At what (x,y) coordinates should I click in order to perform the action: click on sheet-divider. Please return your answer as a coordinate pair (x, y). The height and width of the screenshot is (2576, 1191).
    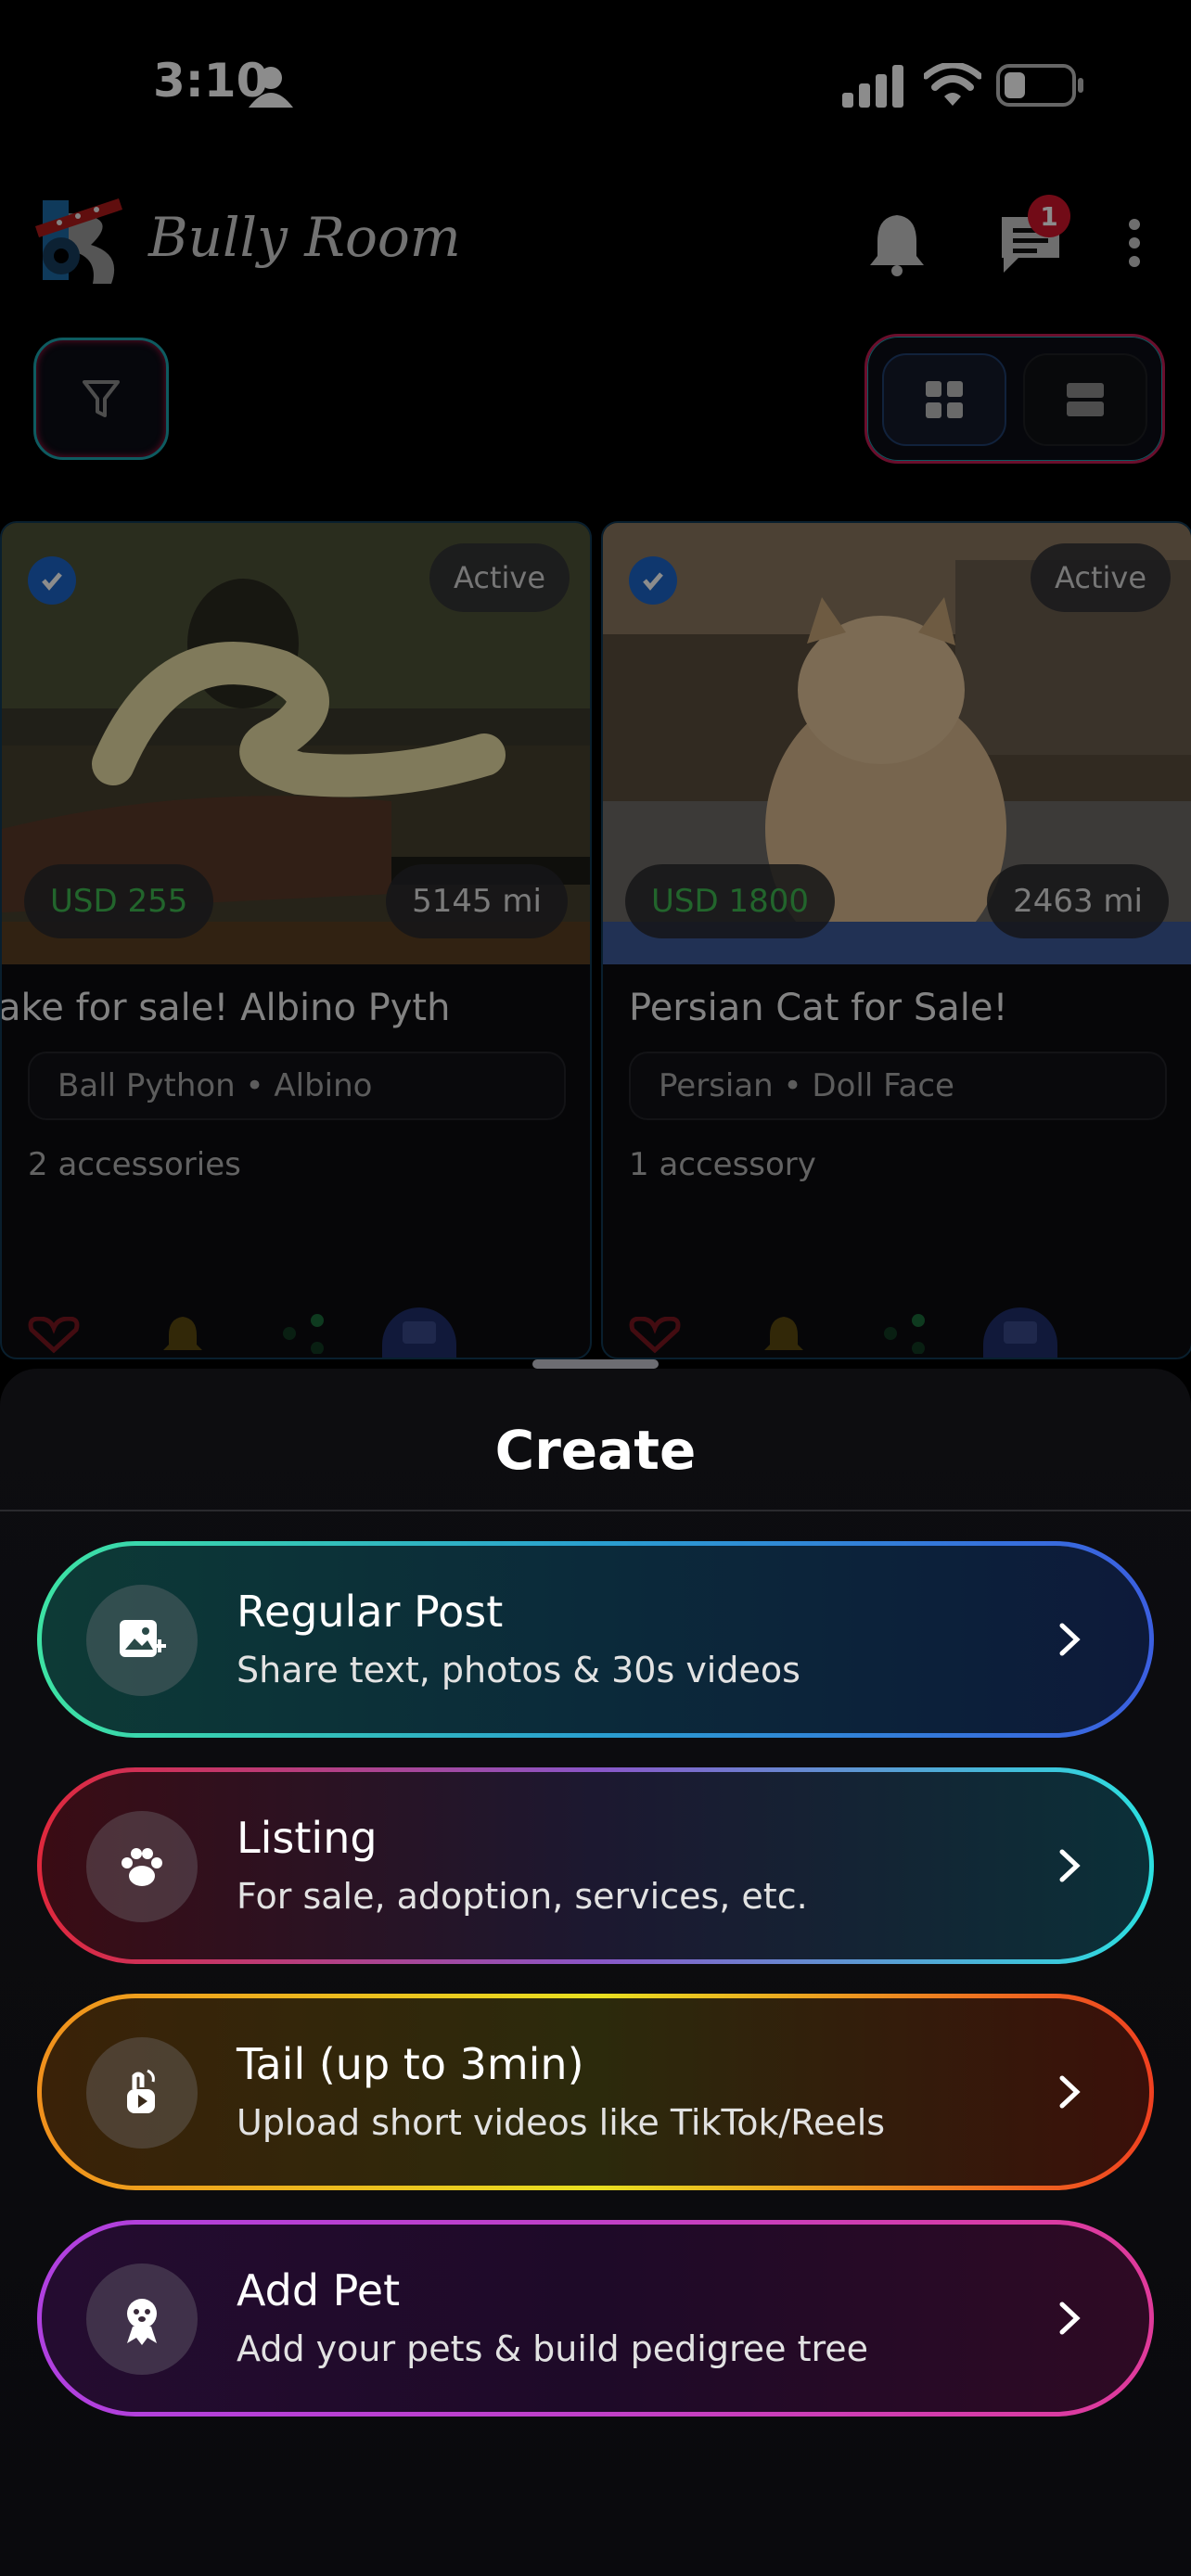
    Looking at the image, I should click on (595, 1511).